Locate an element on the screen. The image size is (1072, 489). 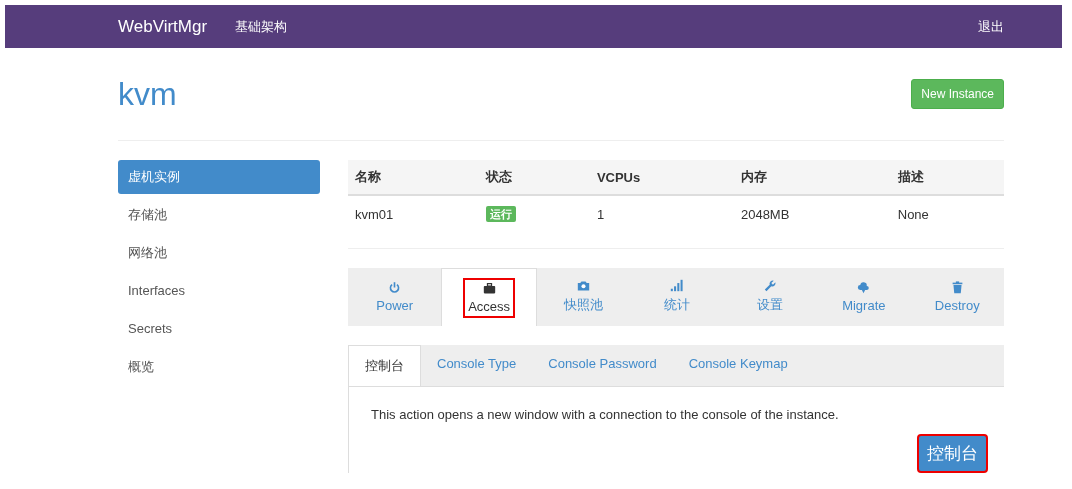
signal-icon is located at coordinates (677, 285).